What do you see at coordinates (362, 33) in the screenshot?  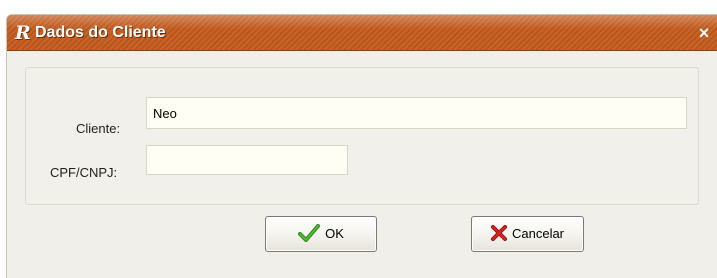 I see `title-bar: R Dados do Cliente ×` at bounding box center [362, 33].